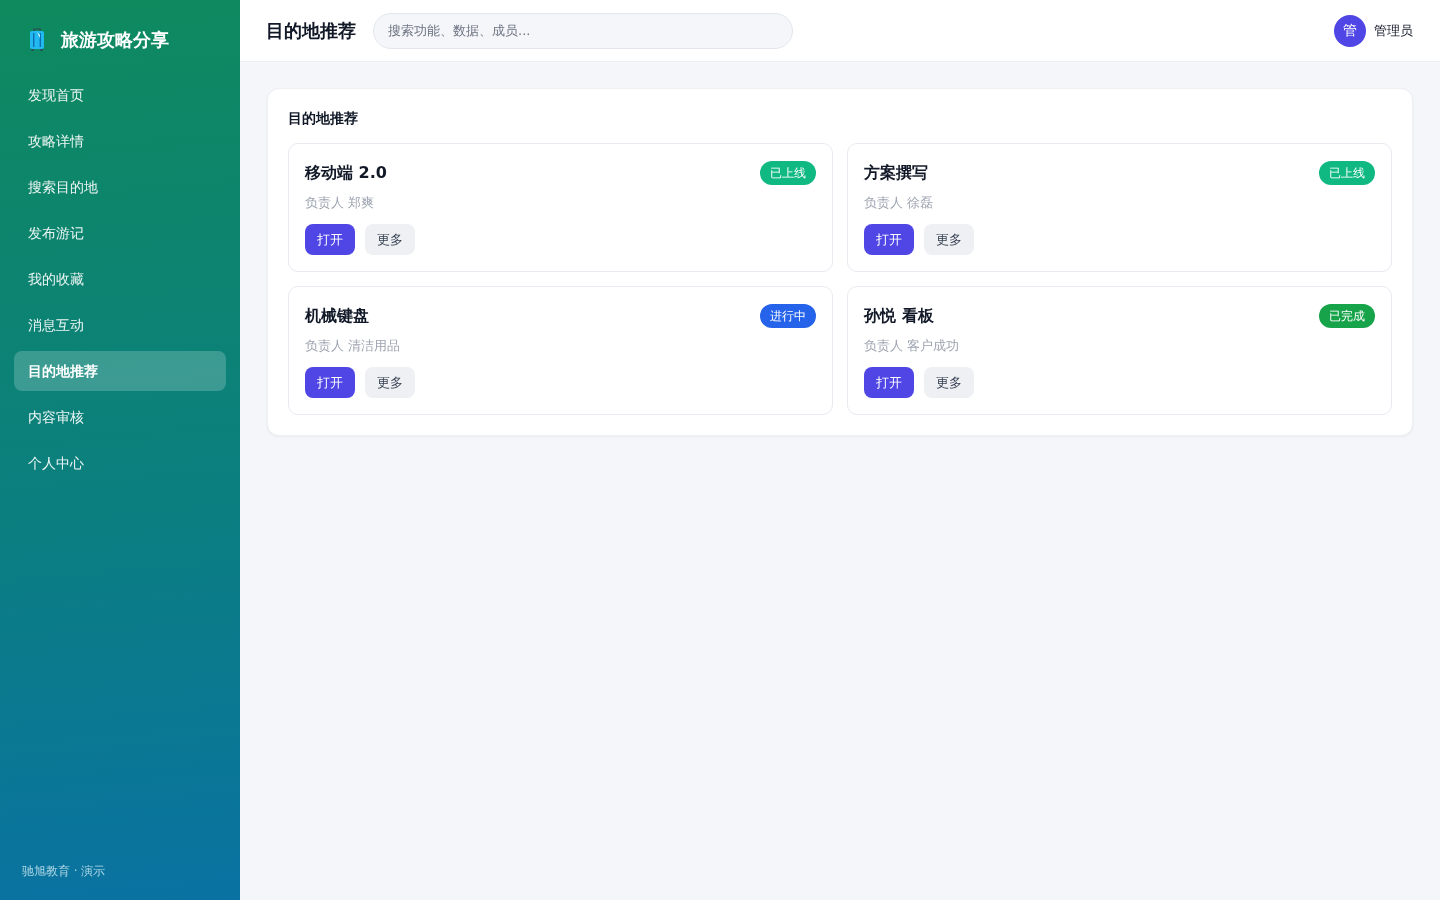 This screenshot has width=1440, height=900. I want to click on owner-text: 负责人 清洁用品, so click(353, 346).